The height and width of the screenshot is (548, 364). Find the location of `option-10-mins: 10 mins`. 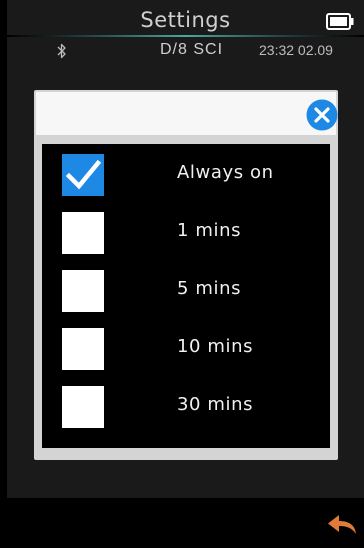

option-10-mins: 10 mins is located at coordinates (186, 347).